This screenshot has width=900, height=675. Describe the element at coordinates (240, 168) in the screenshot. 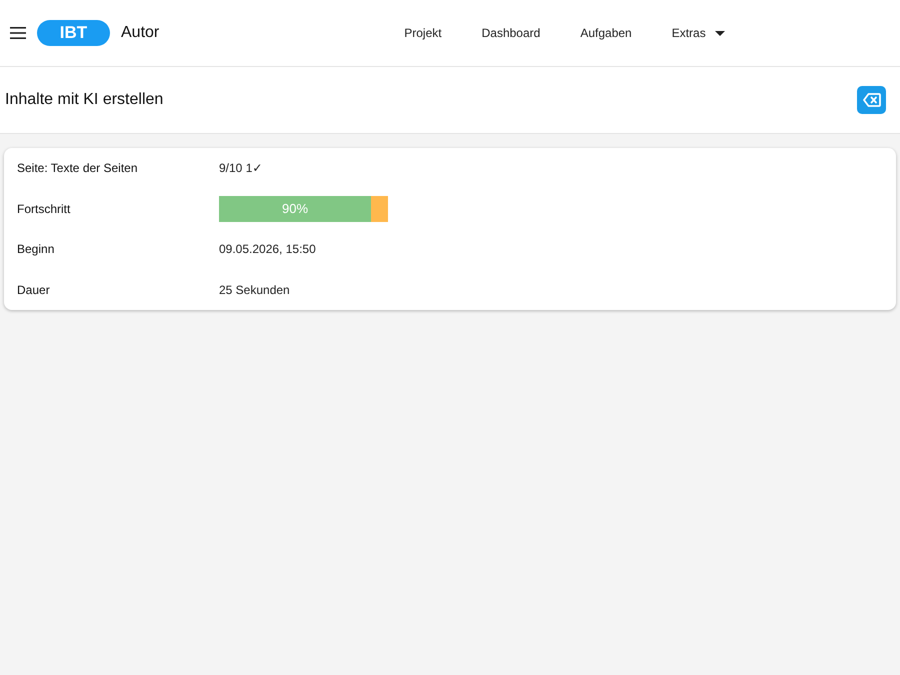

I see `detail-value: 9/10 1✓` at that location.